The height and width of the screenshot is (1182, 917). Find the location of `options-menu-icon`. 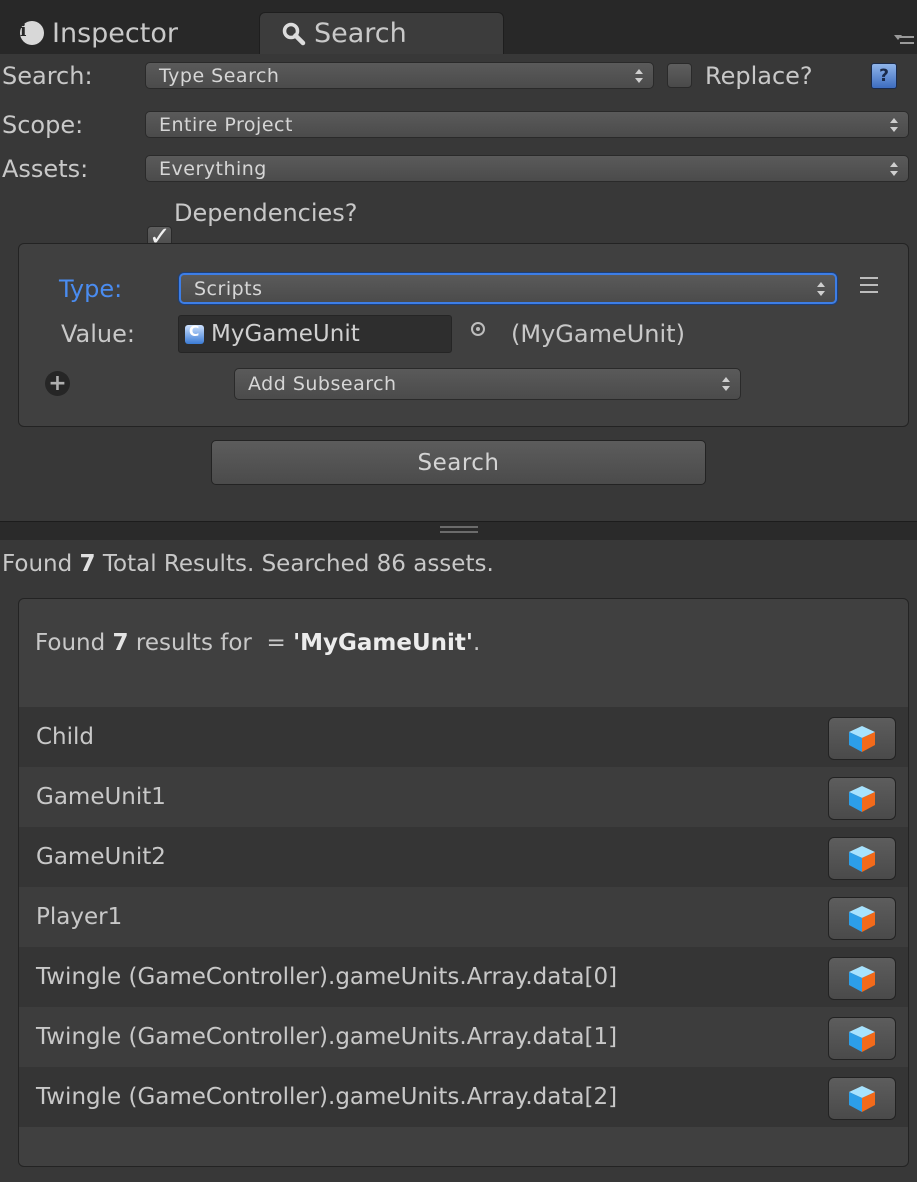

options-menu-icon is located at coordinates (869, 286).